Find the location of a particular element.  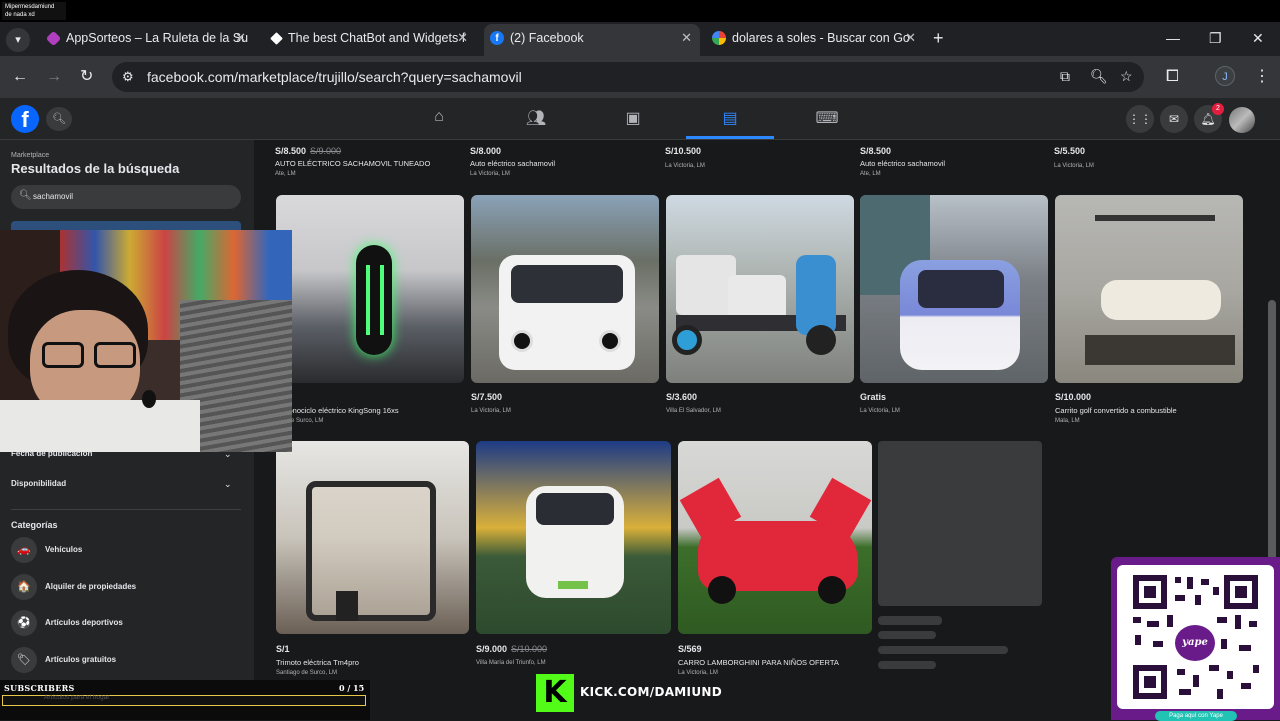

tab-label: (2) Facebook is located at coordinates (547, 38).